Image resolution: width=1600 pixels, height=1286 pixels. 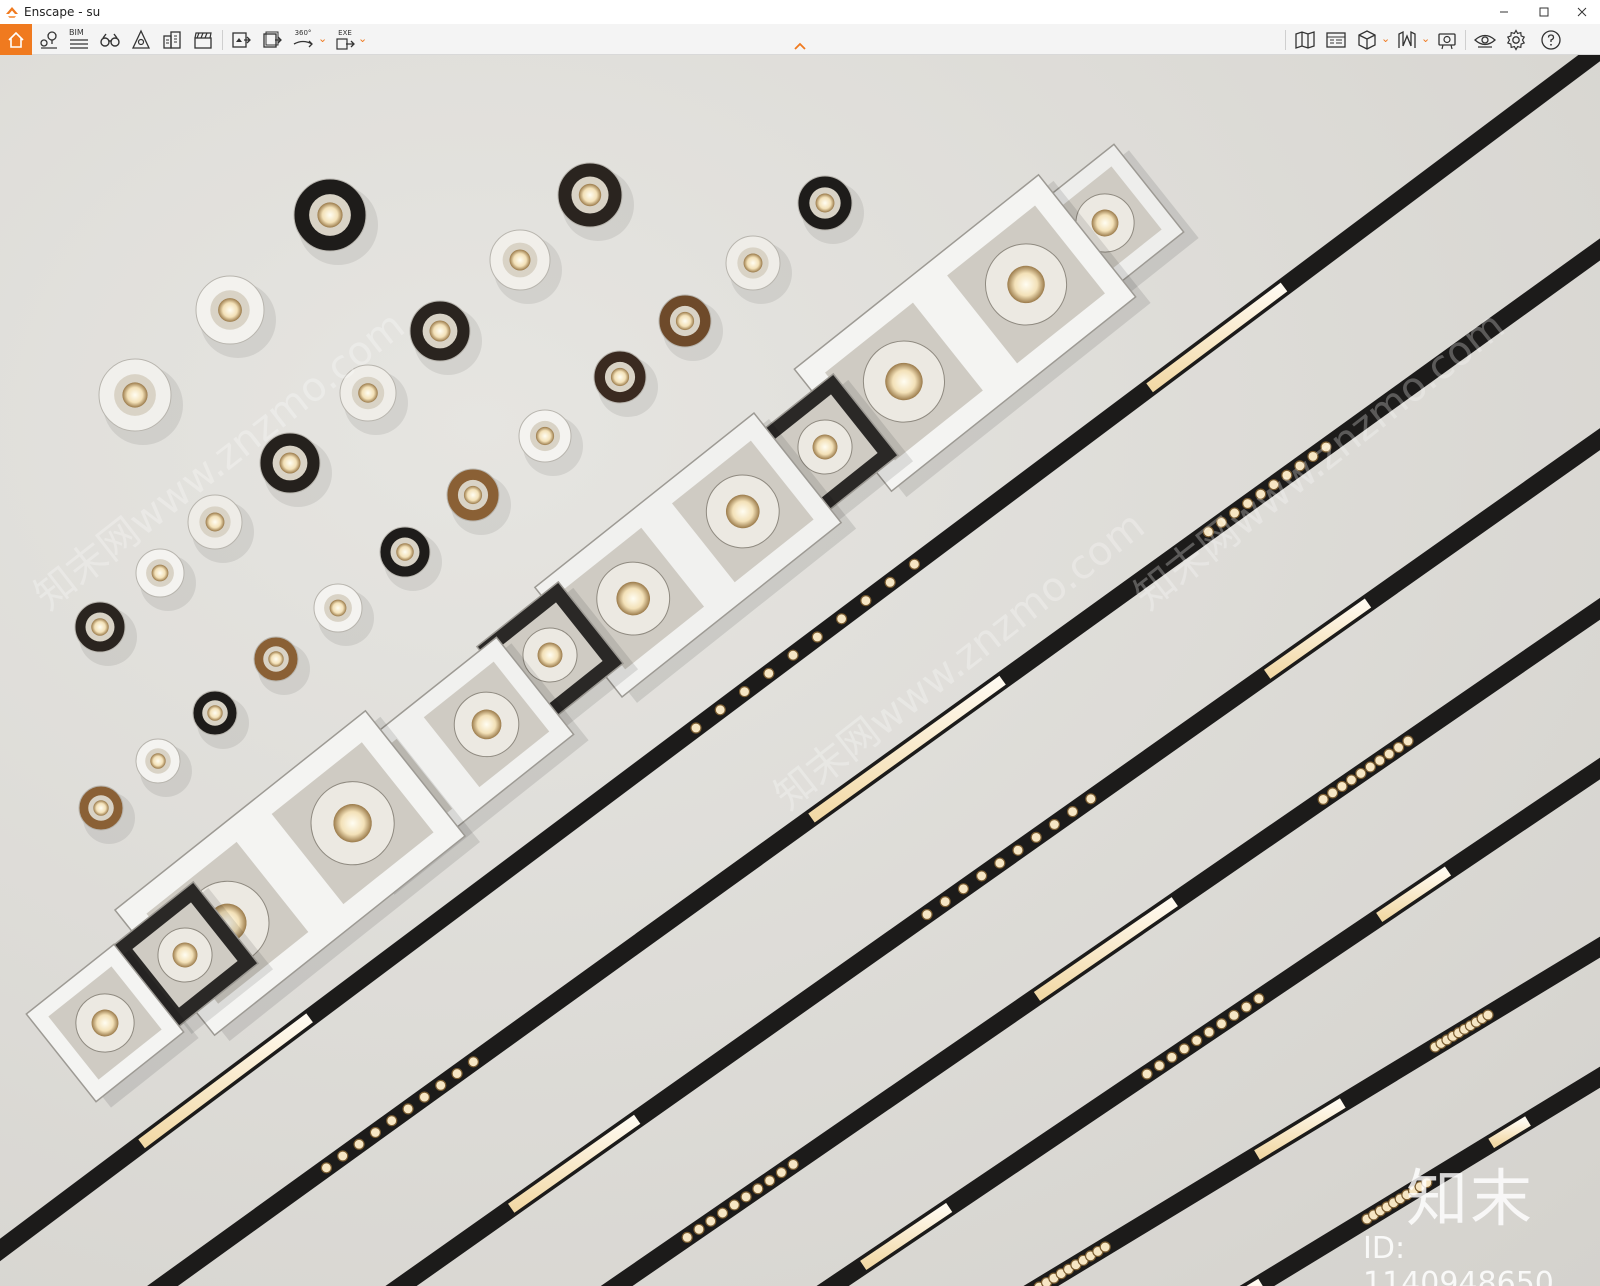 I want to click on panorama-button: 360°, so click(x=303, y=39).